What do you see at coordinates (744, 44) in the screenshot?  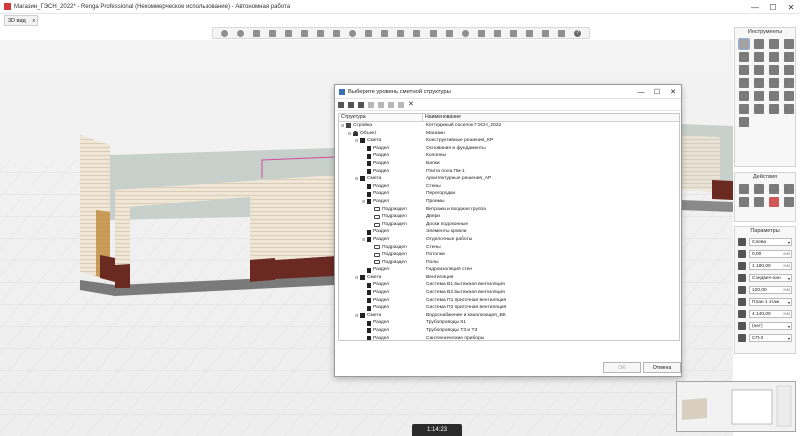 I see `select-tool-icon` at bounding box center [744, 44].